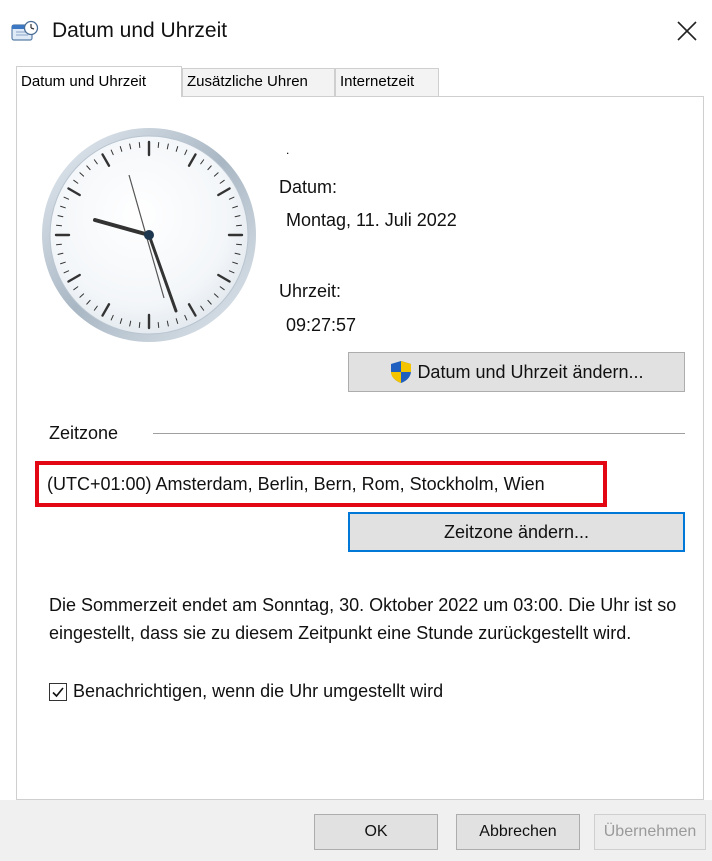 The image size is (712, 861). What do you see at coordinates (247, 81) in the screenshot?
I see `tab-label: Zusätzliche Uhren` at bounding box center [247, 81].